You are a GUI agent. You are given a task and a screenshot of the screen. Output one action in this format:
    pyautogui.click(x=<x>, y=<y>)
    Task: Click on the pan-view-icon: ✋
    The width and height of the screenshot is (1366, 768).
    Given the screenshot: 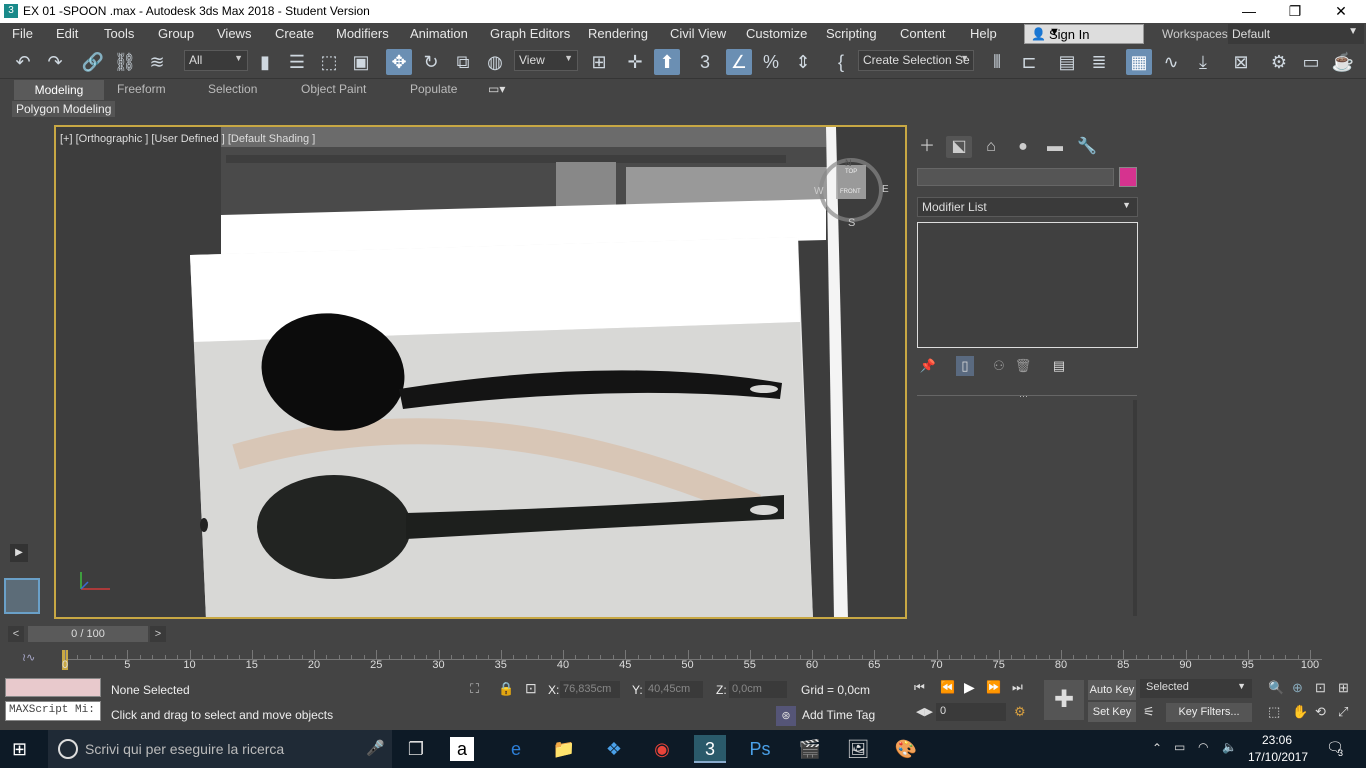 What is the action you would take?
    pyautogui.click(x=1300, y=712)
    